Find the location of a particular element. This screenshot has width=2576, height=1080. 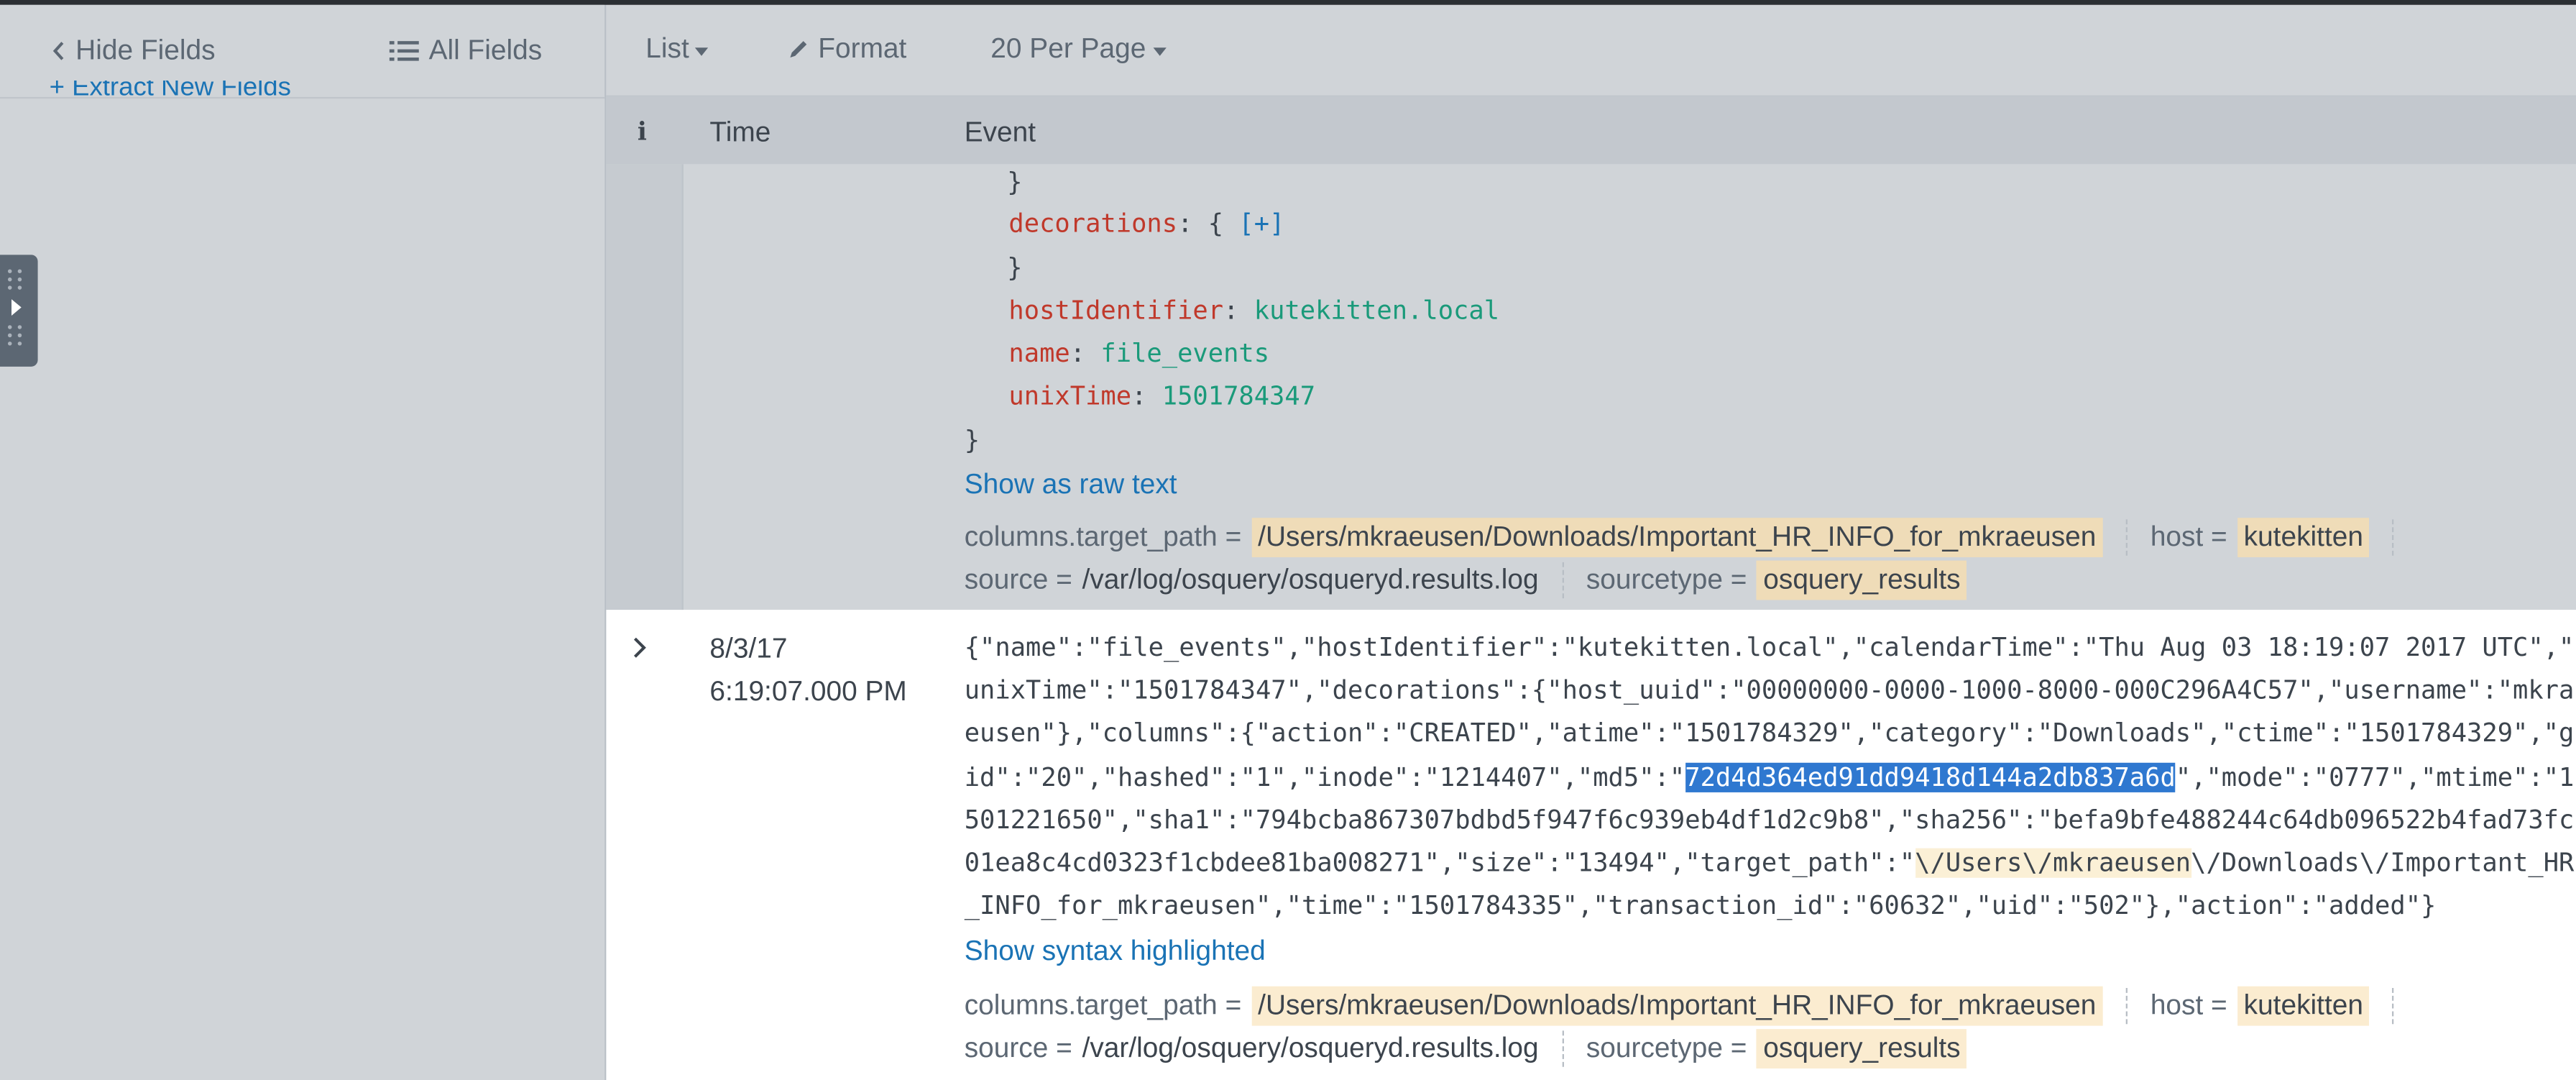

extract-new-fields-link: + Extract New Fields is located at coordinates (170, 90).